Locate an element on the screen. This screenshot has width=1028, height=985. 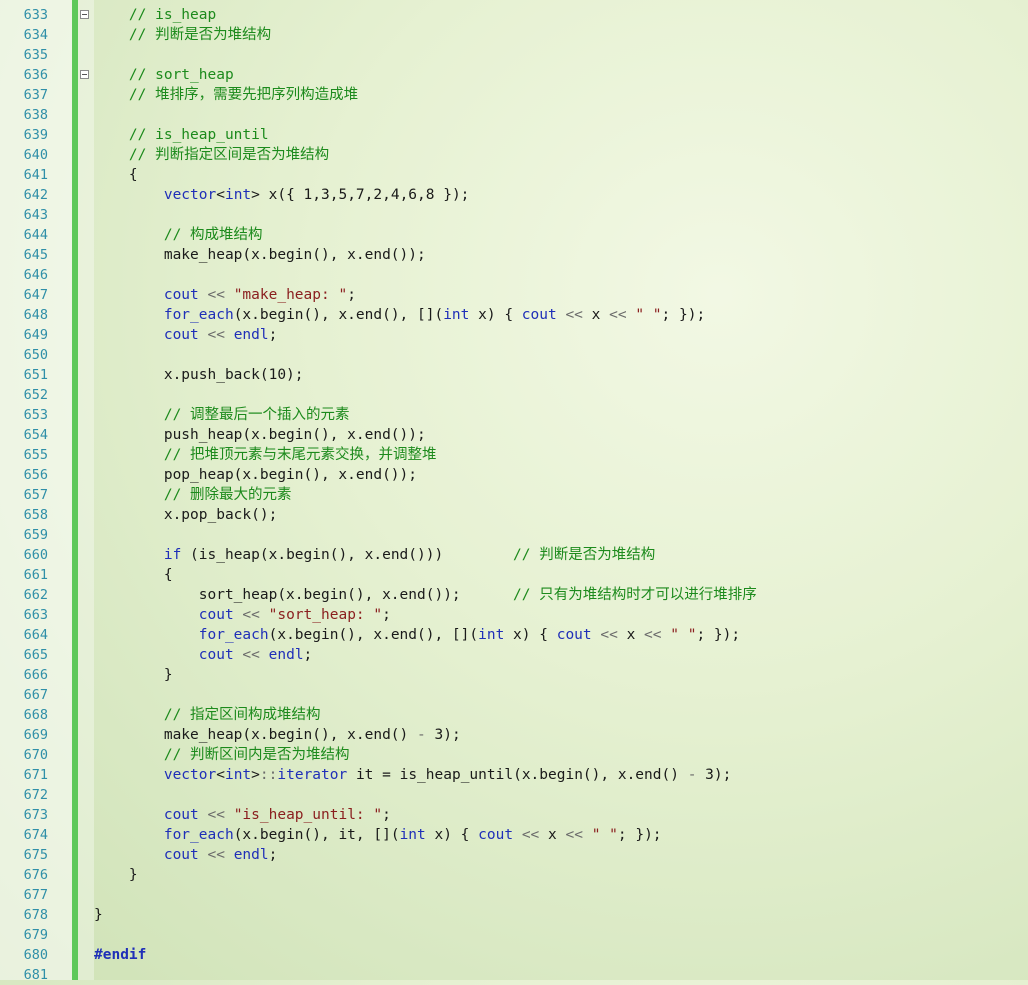
line-number: 659 is located at coordinates (35, 535).